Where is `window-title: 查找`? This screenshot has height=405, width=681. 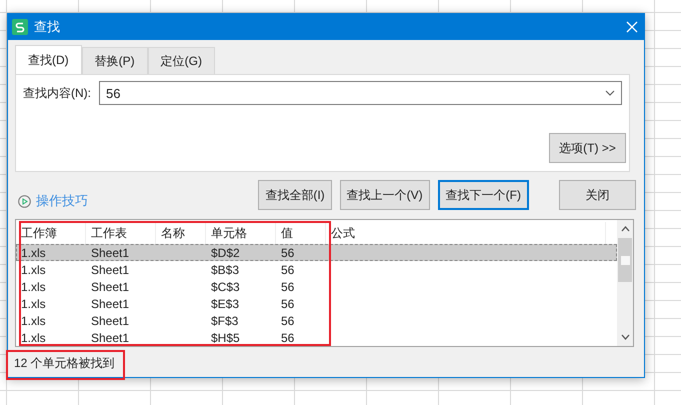
window-title: 查找 is located at coordinates (47, 27).